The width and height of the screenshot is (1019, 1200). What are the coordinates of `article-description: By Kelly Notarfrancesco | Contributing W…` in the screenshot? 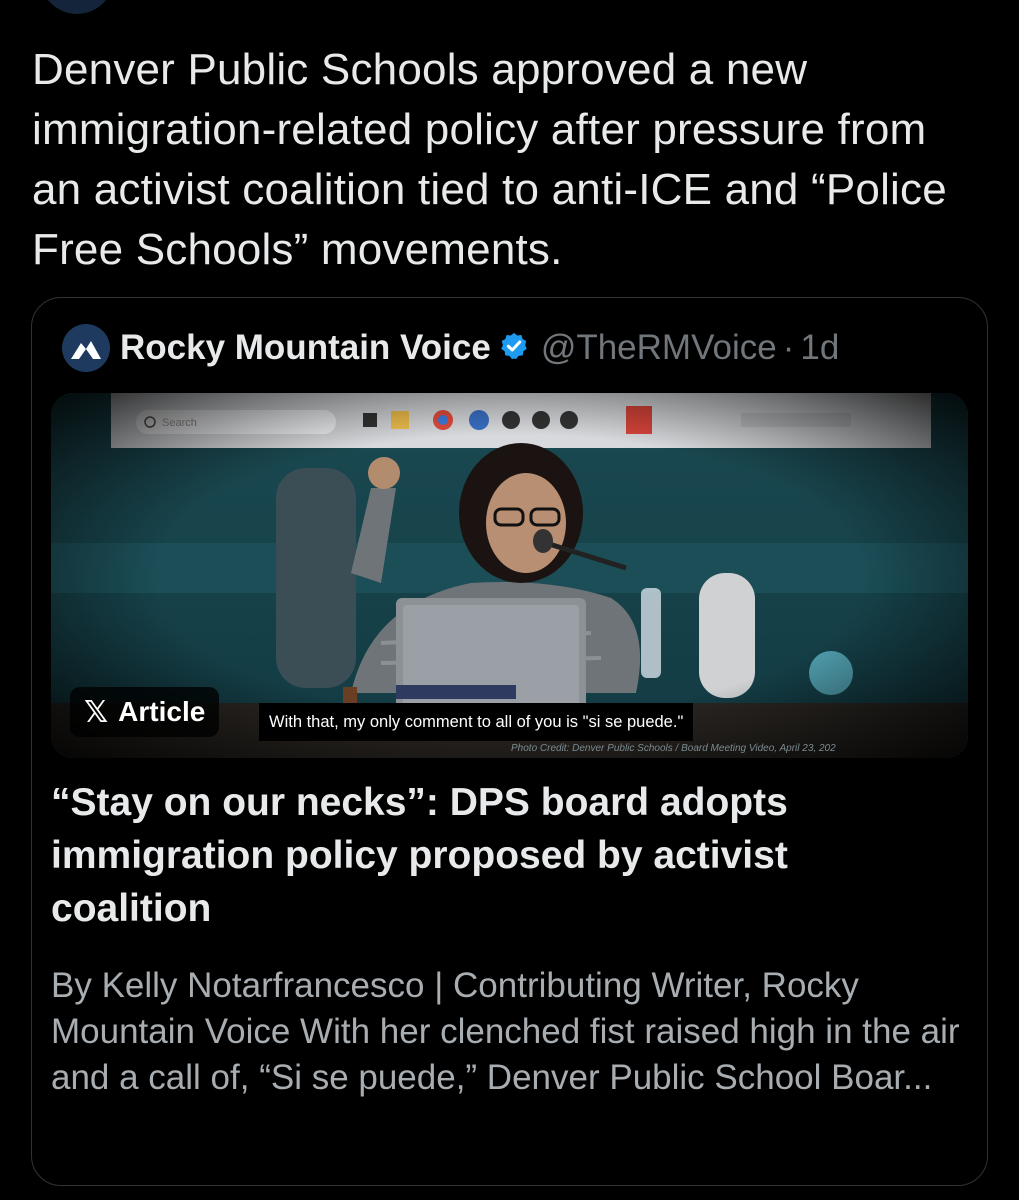 It's located at (505, 1031).